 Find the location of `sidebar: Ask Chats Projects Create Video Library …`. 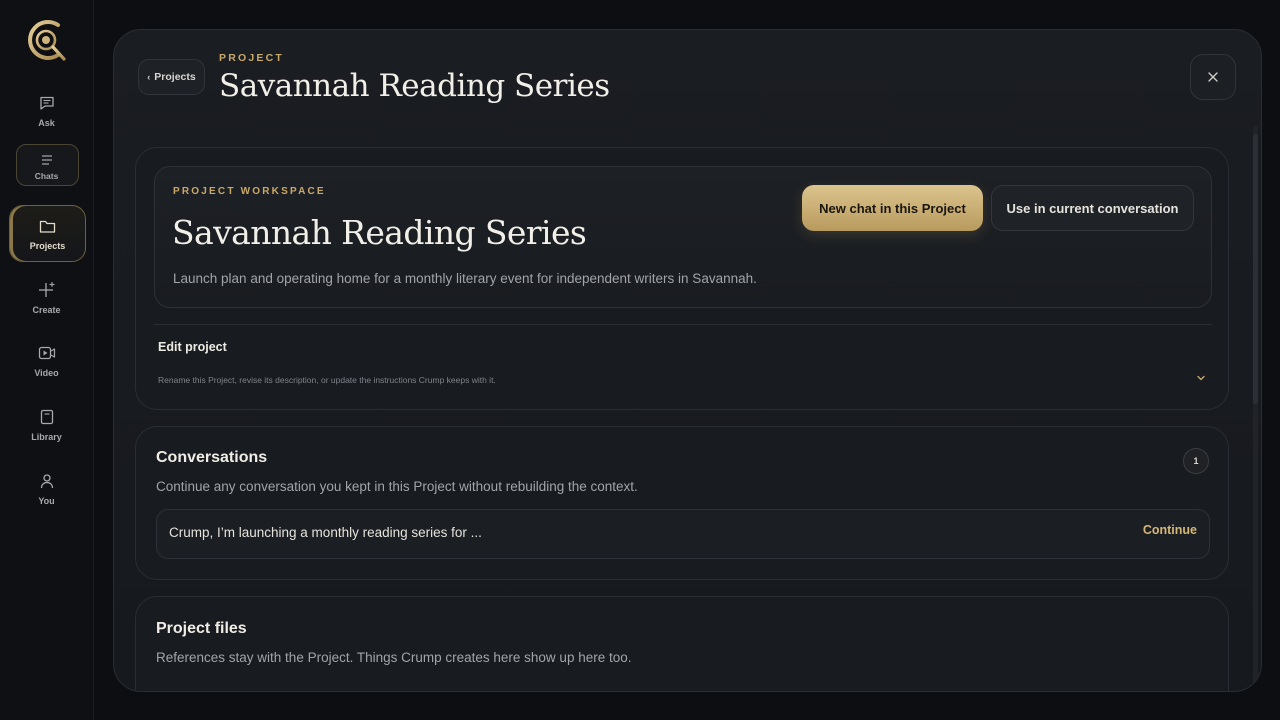

sidebar: Ask Chats Projects Create Video Library … is located at coordinates (47, 360).